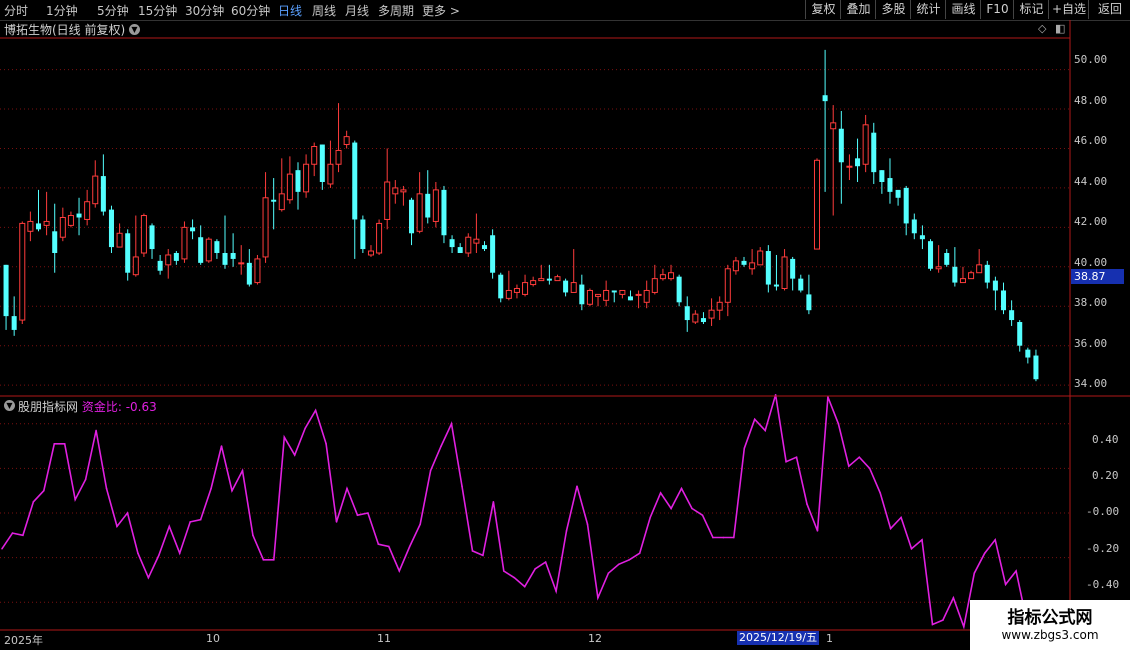 The height and width of the screenshot is (650, 1130). I want to click on chevron-down-icon: ▼, so click(9, 405).